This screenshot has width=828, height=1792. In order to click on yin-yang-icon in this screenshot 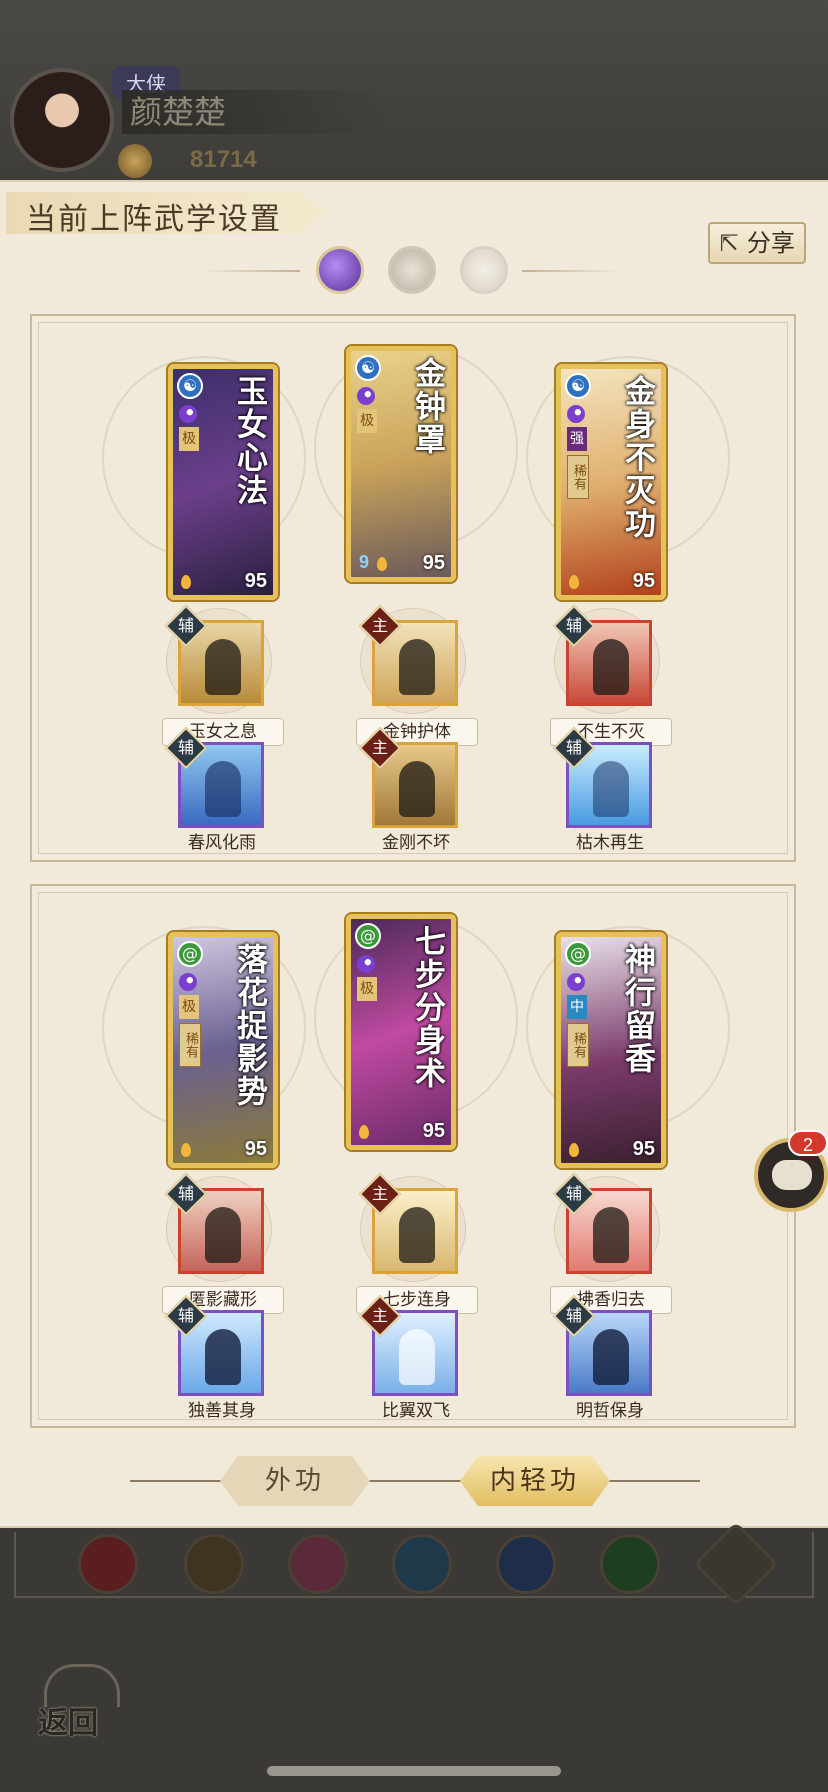, I will do `click(526, 1564)`.